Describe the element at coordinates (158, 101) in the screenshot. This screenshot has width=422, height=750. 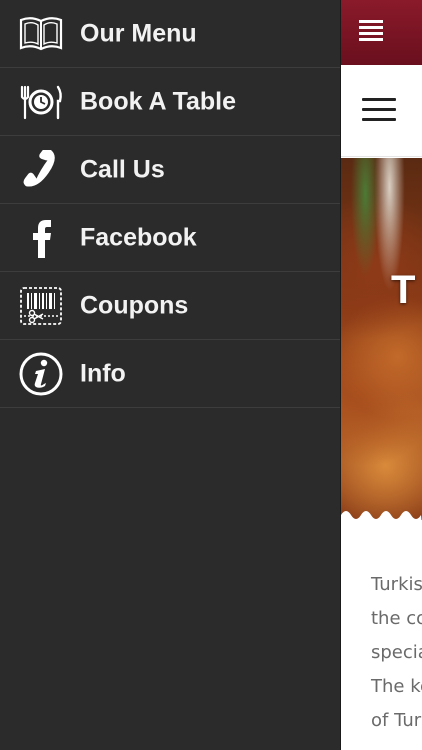
I see `menu-item-label: Book A Table` at that location.